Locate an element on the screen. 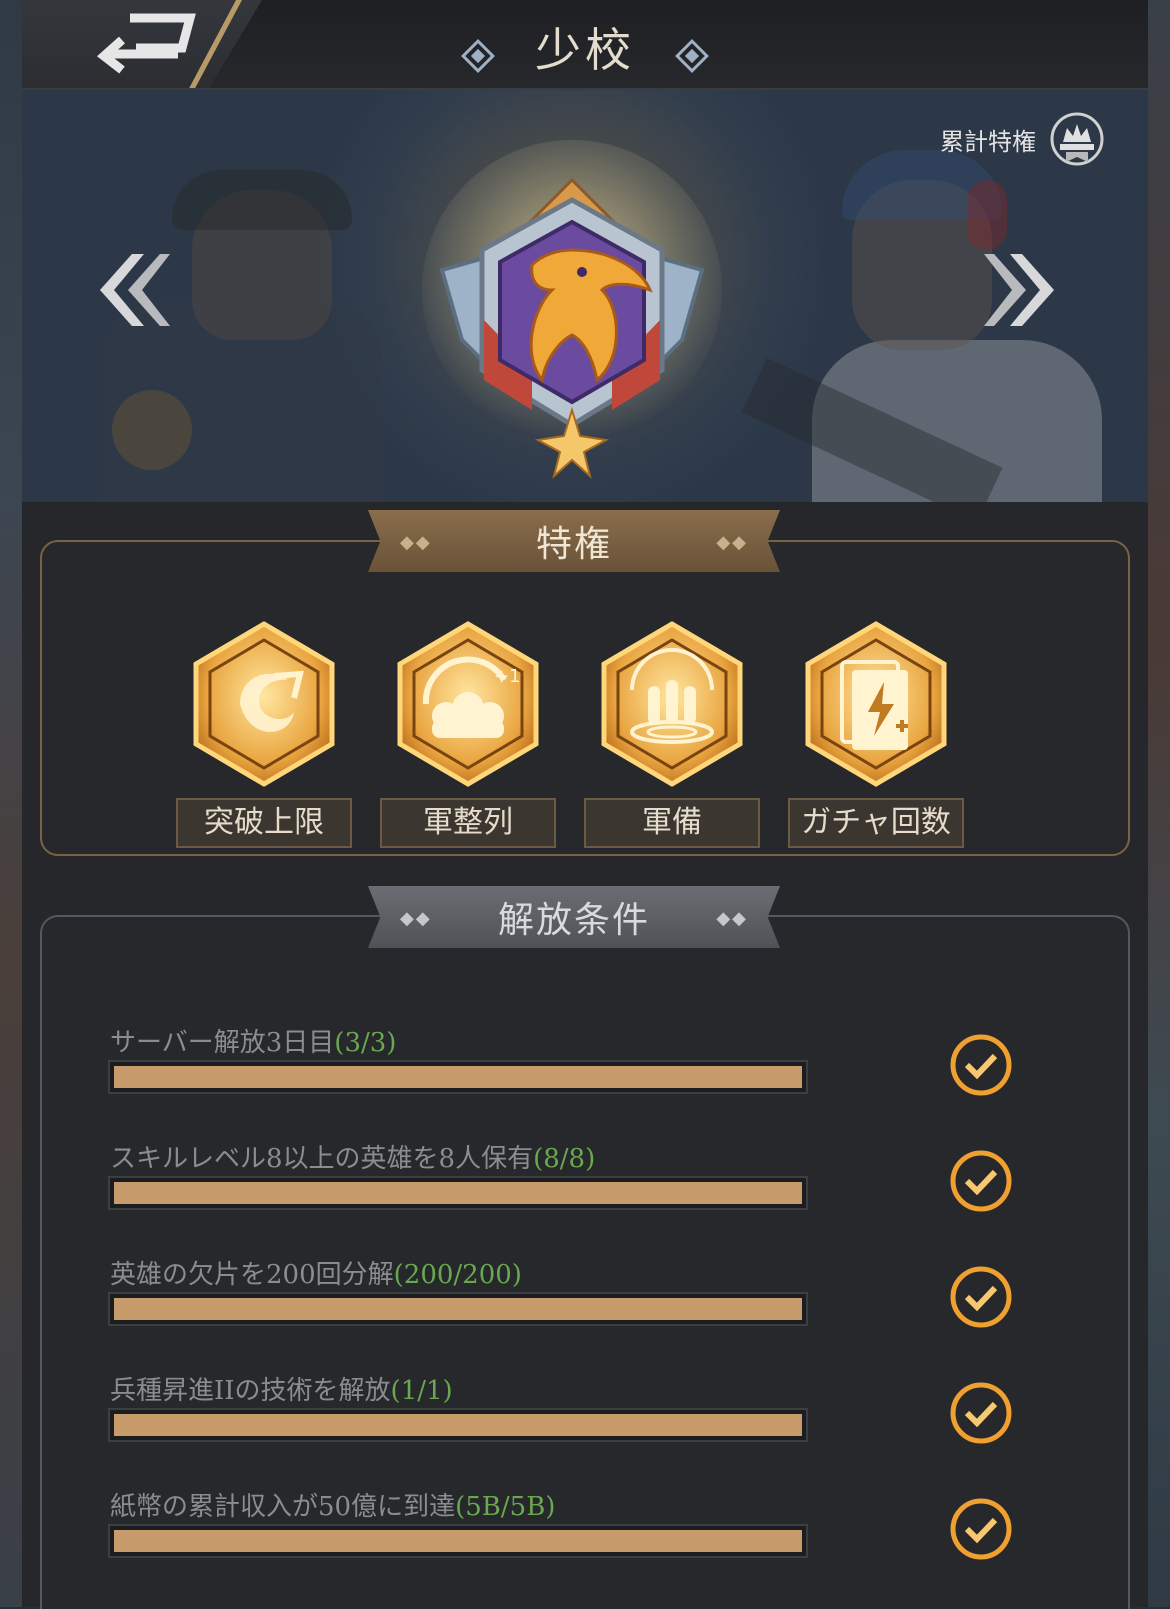  condition-progress: (8/8) is located at coordinates (564, 1159).